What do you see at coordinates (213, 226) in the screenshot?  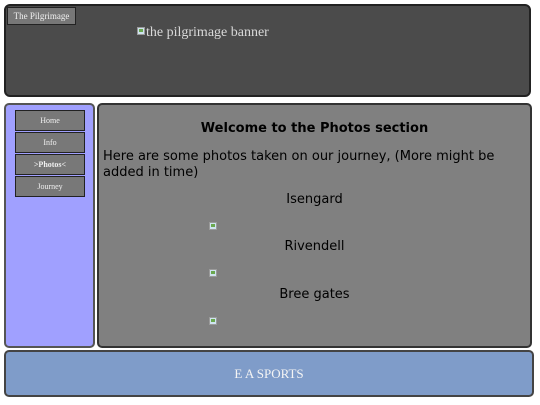 I see `photo-isengard-image` at bounding box center [213, 226].